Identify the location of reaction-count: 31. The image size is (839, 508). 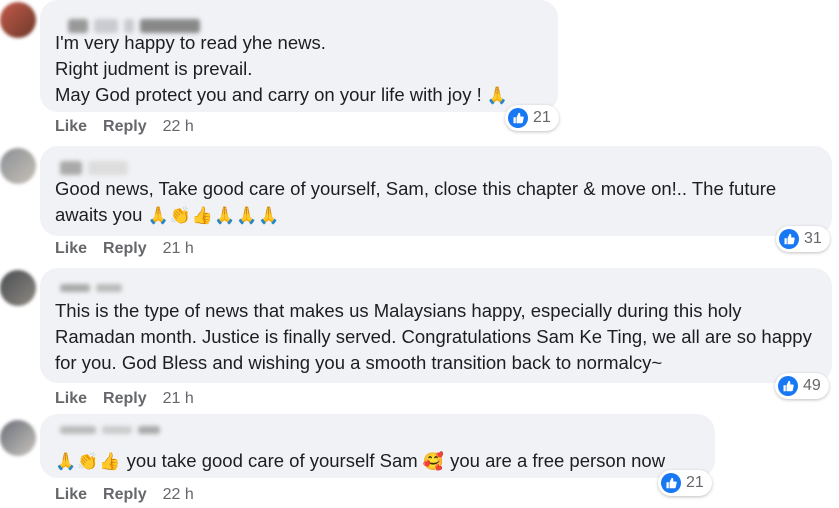
(803, 239).